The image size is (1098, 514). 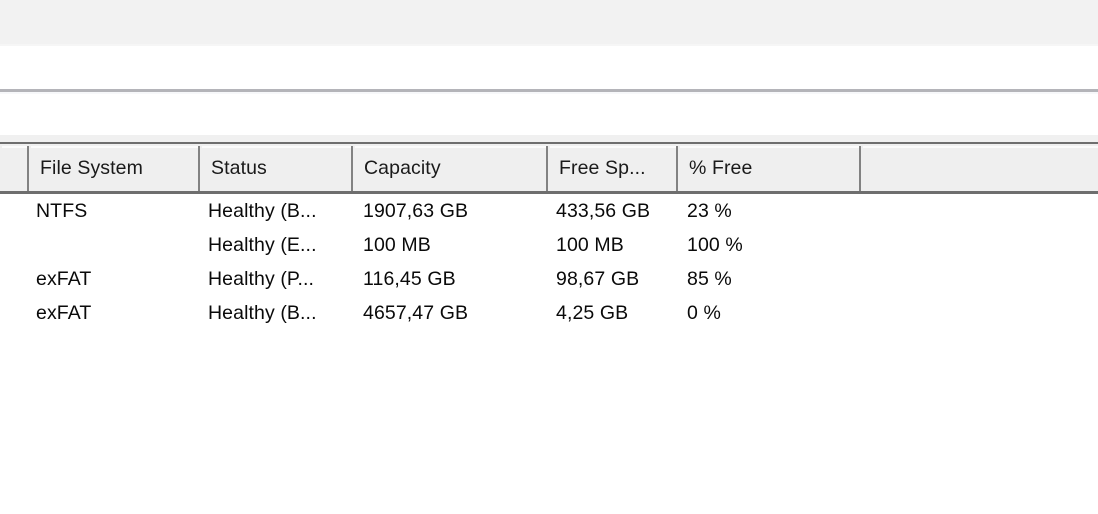 I want to click on cell-free_space: 433,56 GB, so click(x=603, y=211).